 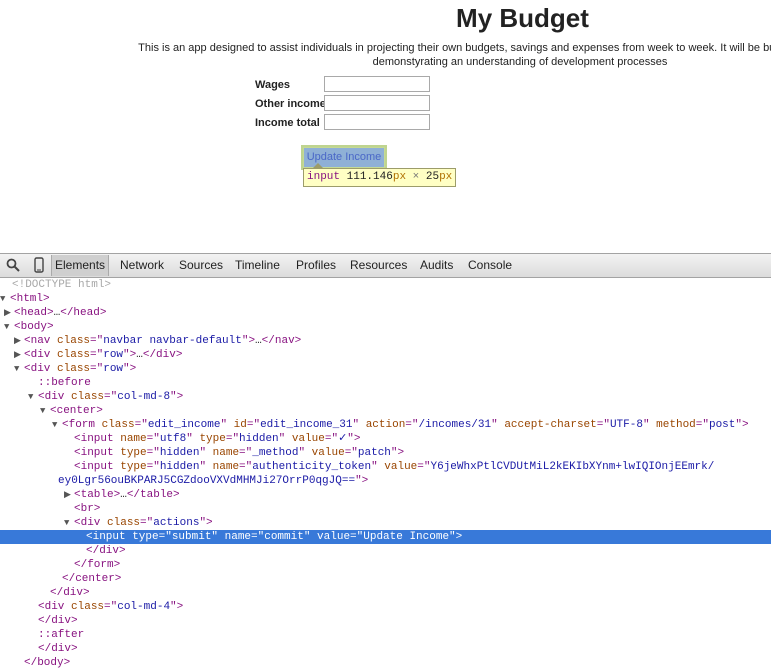 I want to click on tooltip-width: 111.146, so click(x=369, y=177).